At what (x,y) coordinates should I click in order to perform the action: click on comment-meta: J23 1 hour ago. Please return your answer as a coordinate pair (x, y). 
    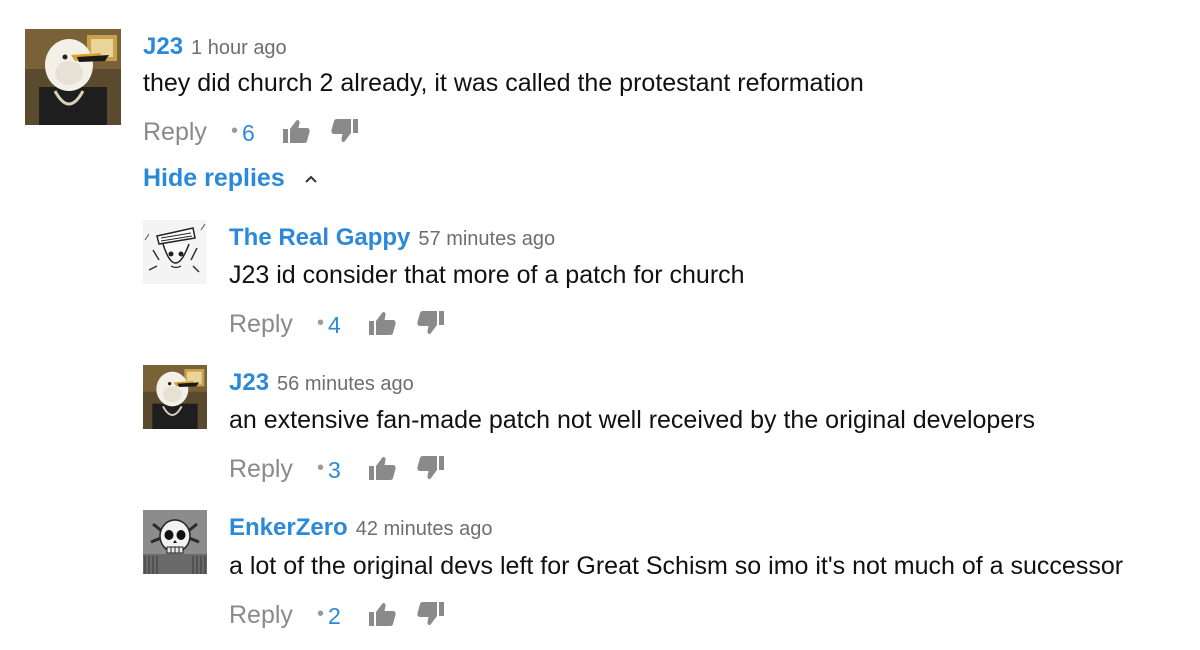
    Looking at the image, I should click on (215, 47).